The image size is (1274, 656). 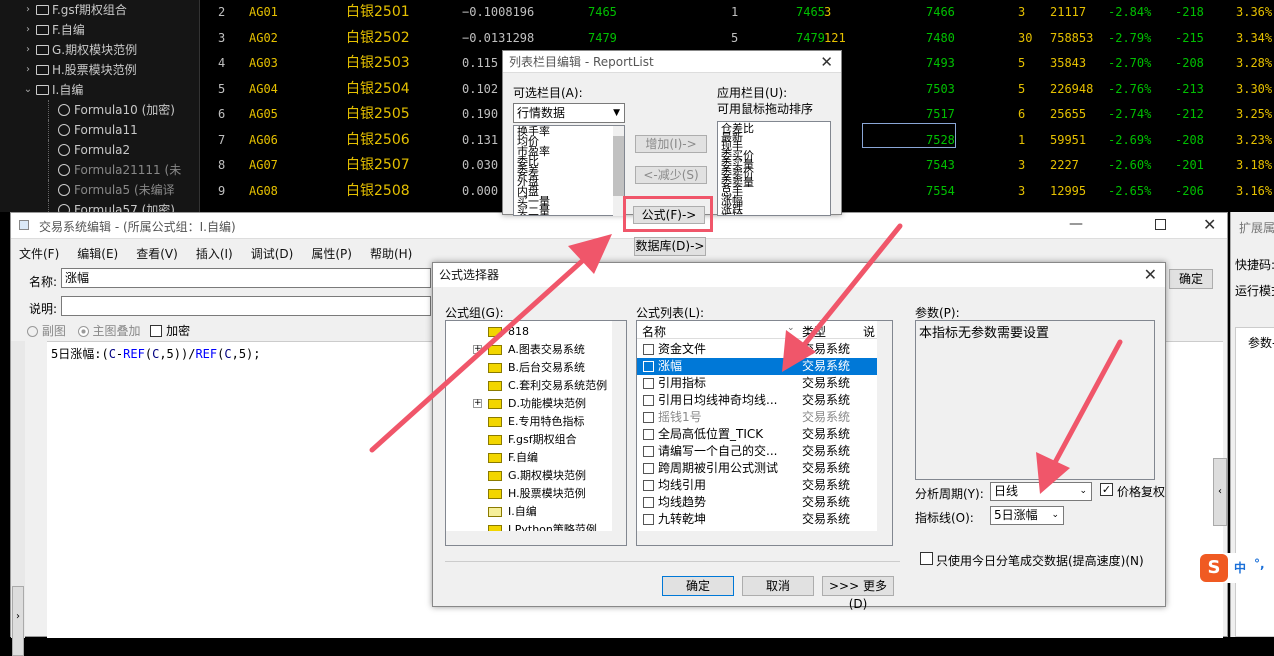 What do you see at coordinates (214, 254) in the screenshot?
I see `menu-item: 插入(I)` at bounding box center [214, 254].